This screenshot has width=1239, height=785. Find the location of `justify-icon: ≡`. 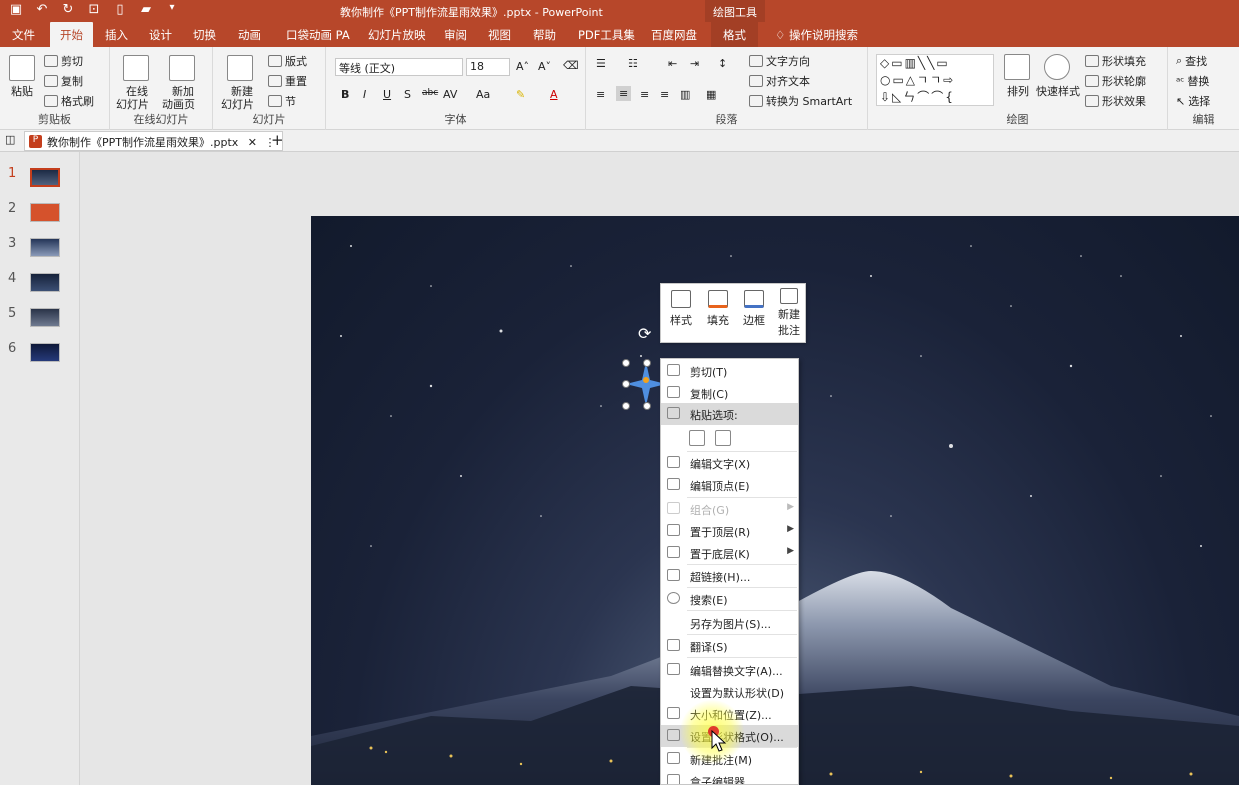

justify-icon: ≡ is located at coordinates (664, 94).